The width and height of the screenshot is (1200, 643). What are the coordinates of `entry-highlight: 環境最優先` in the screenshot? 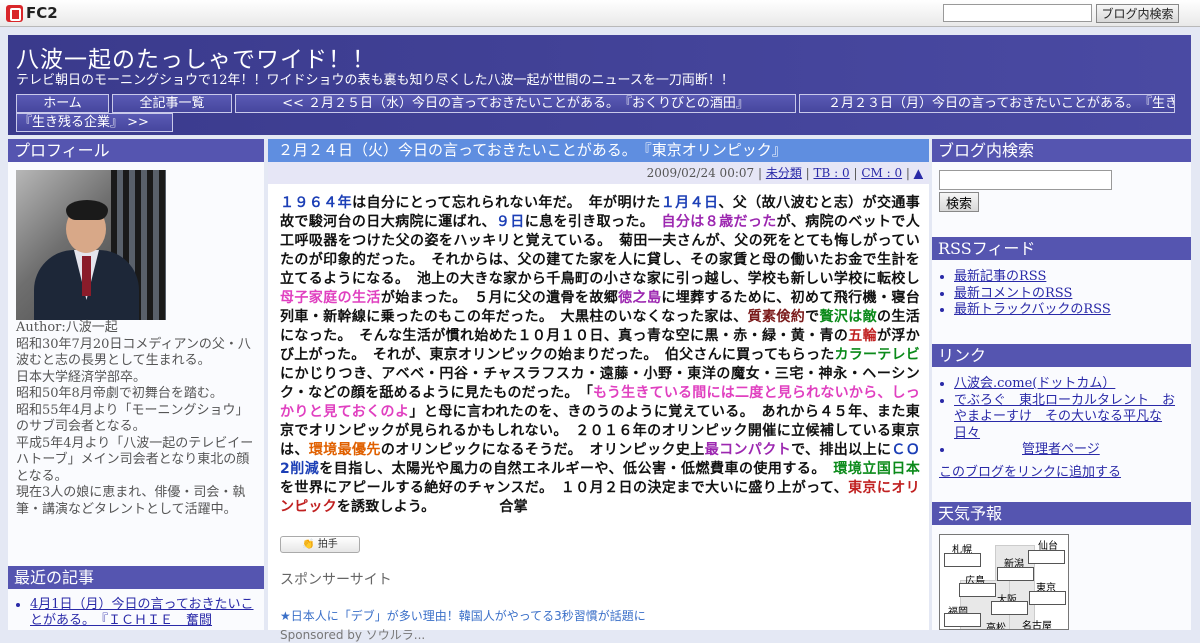 It's located at (344, 450).